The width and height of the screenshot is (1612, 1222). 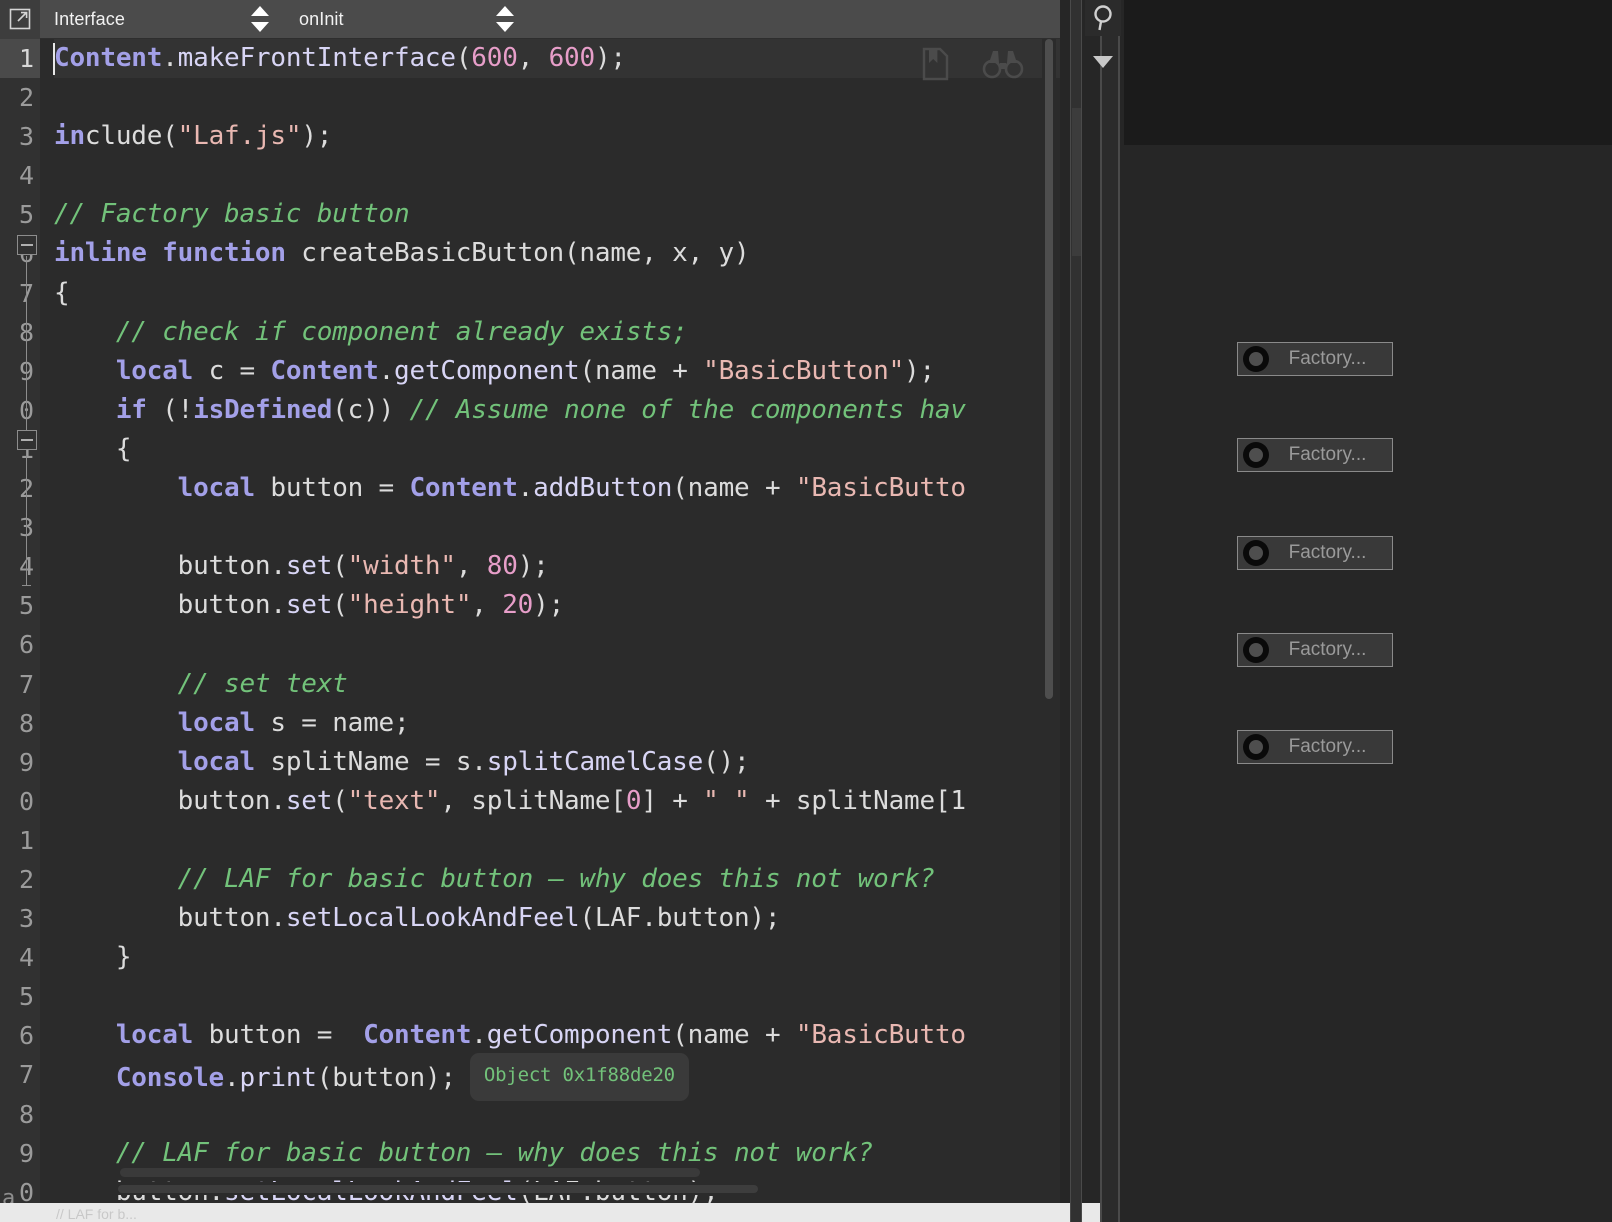 I want to click on code-line: {, so click(x=557, y=449).